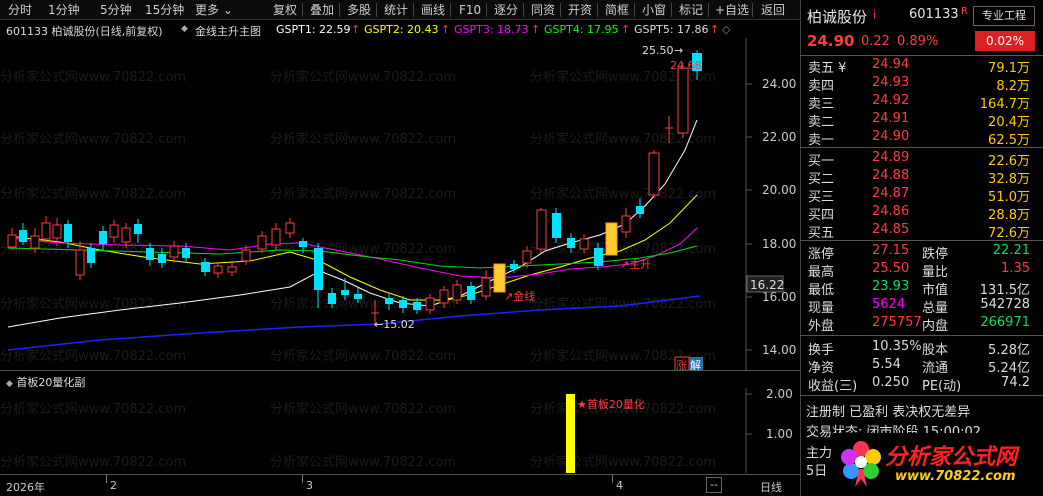 The image size is (1043, 496). I want to click on y-tick-label: 18.00, so click(779, 244).